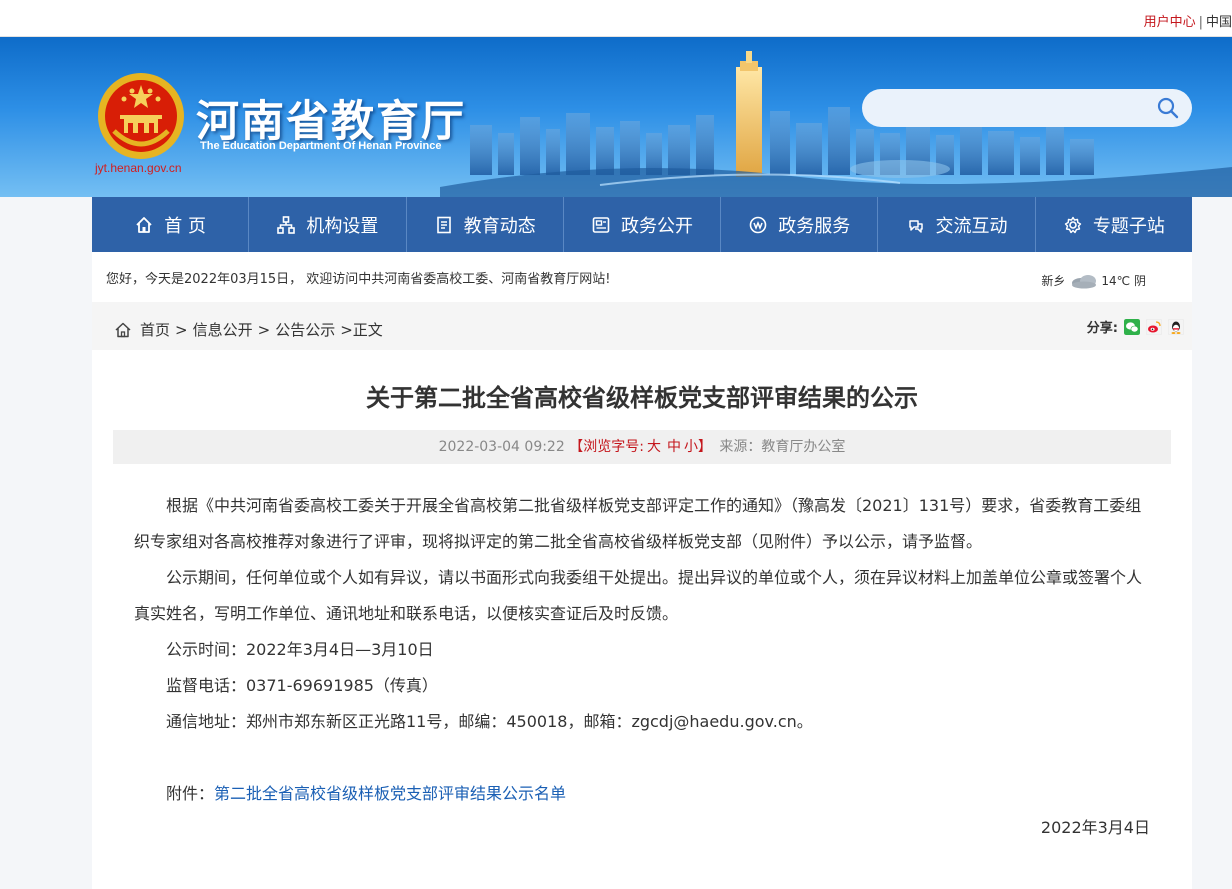 This screenshot has height=889, width=1232. What do you see at coordinates (141, 116) in the screenshot?
I see `national-emblem-icon` at bounding box center [141, 116].